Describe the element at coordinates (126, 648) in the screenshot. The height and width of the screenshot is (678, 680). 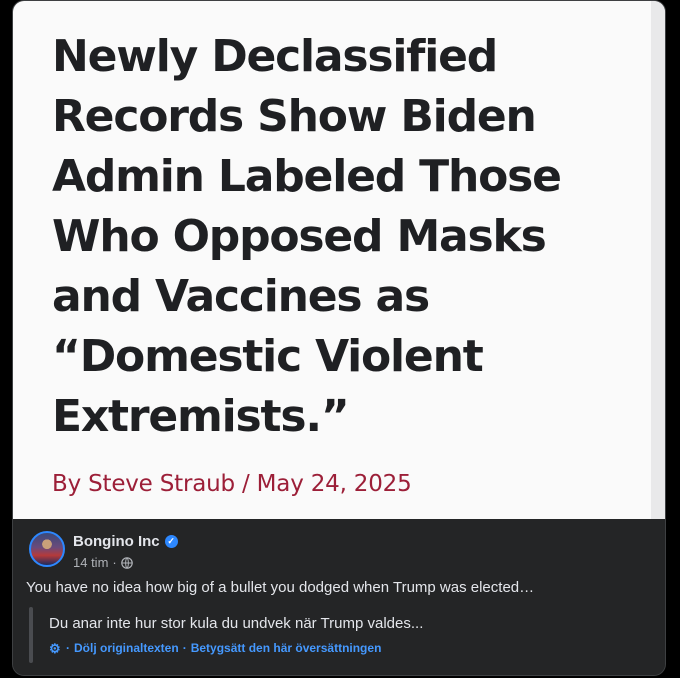
I see `hide-original-link: Dölj originaltexten` at that location.